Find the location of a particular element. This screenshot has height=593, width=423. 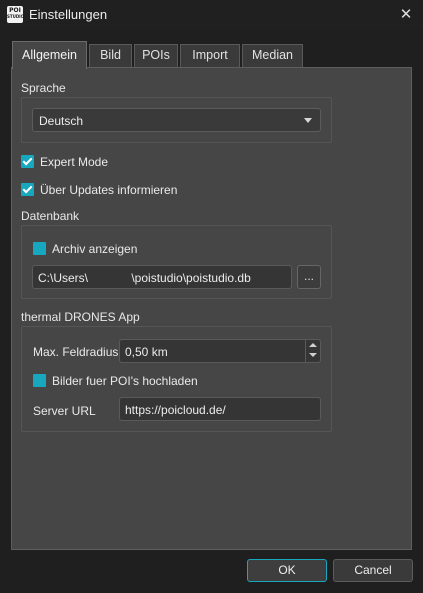

server-url-field: https://poicloud.de/ is located at coordinates (220, 409).